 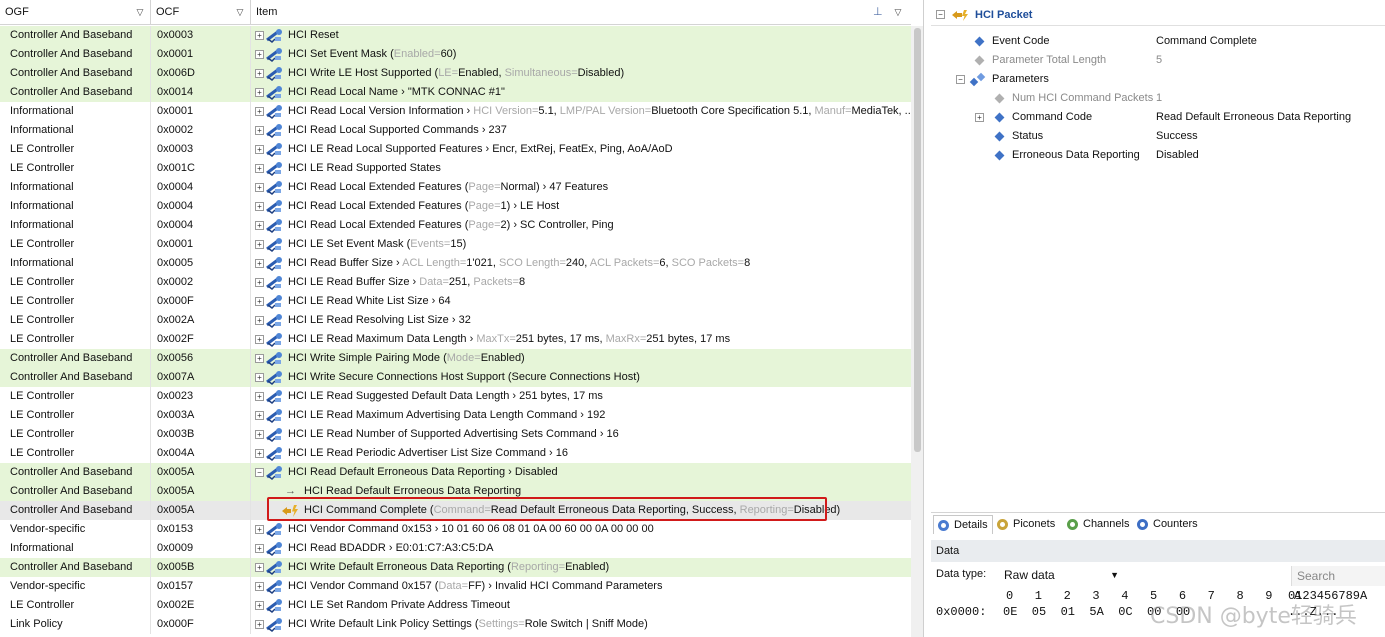 What do you see at coordinates (201, 339) in the screenshot?
I see `ocf-cell: 0x002F` at bounding box center [201, 339].